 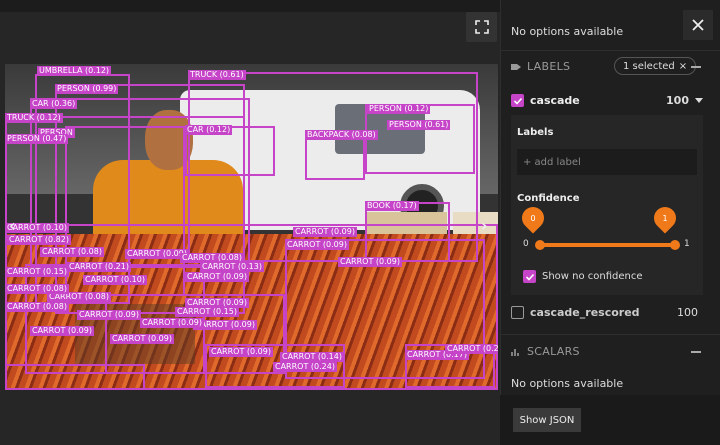 I want to click on field-name: cascade, so click(x=555, y=100).